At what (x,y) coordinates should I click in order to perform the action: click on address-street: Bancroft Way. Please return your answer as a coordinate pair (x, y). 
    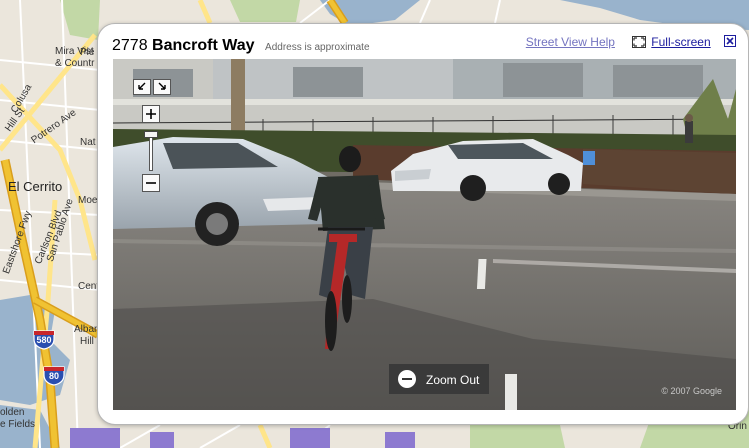
    Looking at the image, I should click on (203, 45).